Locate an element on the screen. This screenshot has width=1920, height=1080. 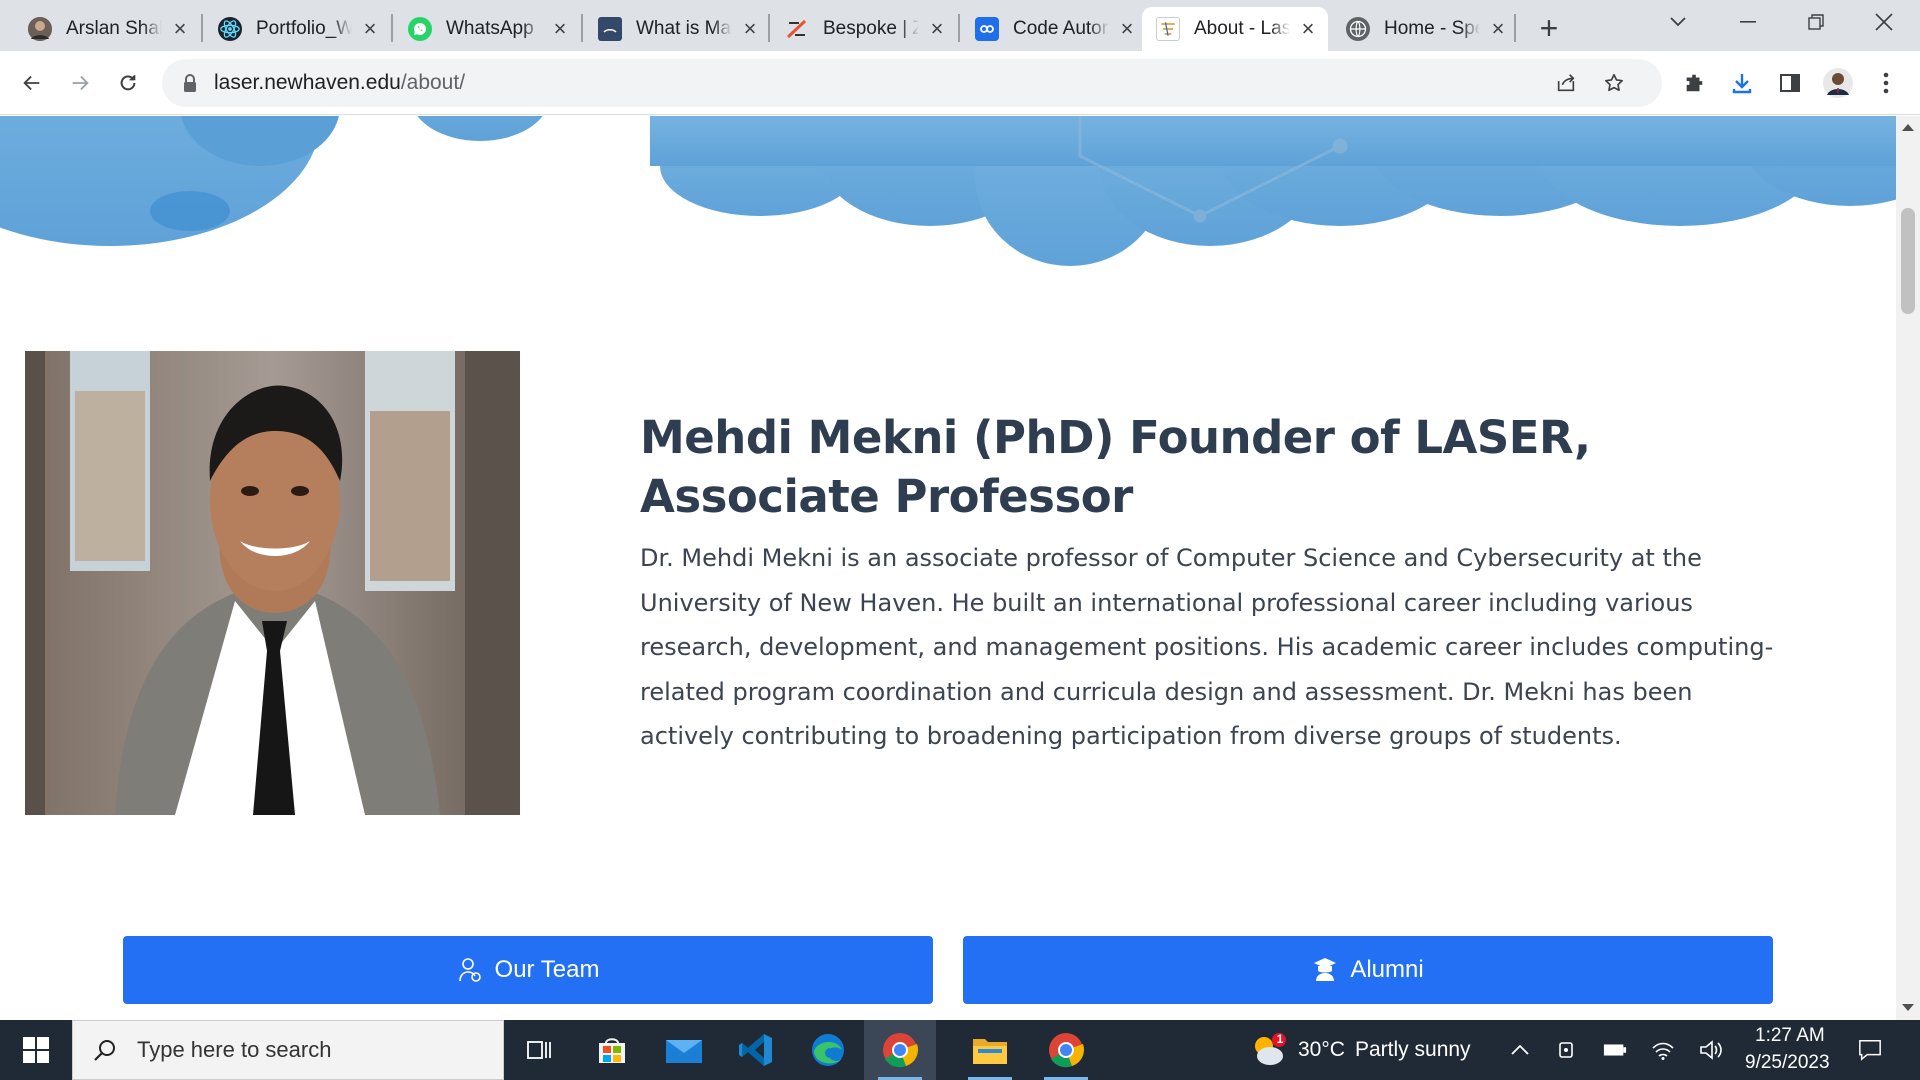
file-explorer-button is located at coordinates (990, 1050).